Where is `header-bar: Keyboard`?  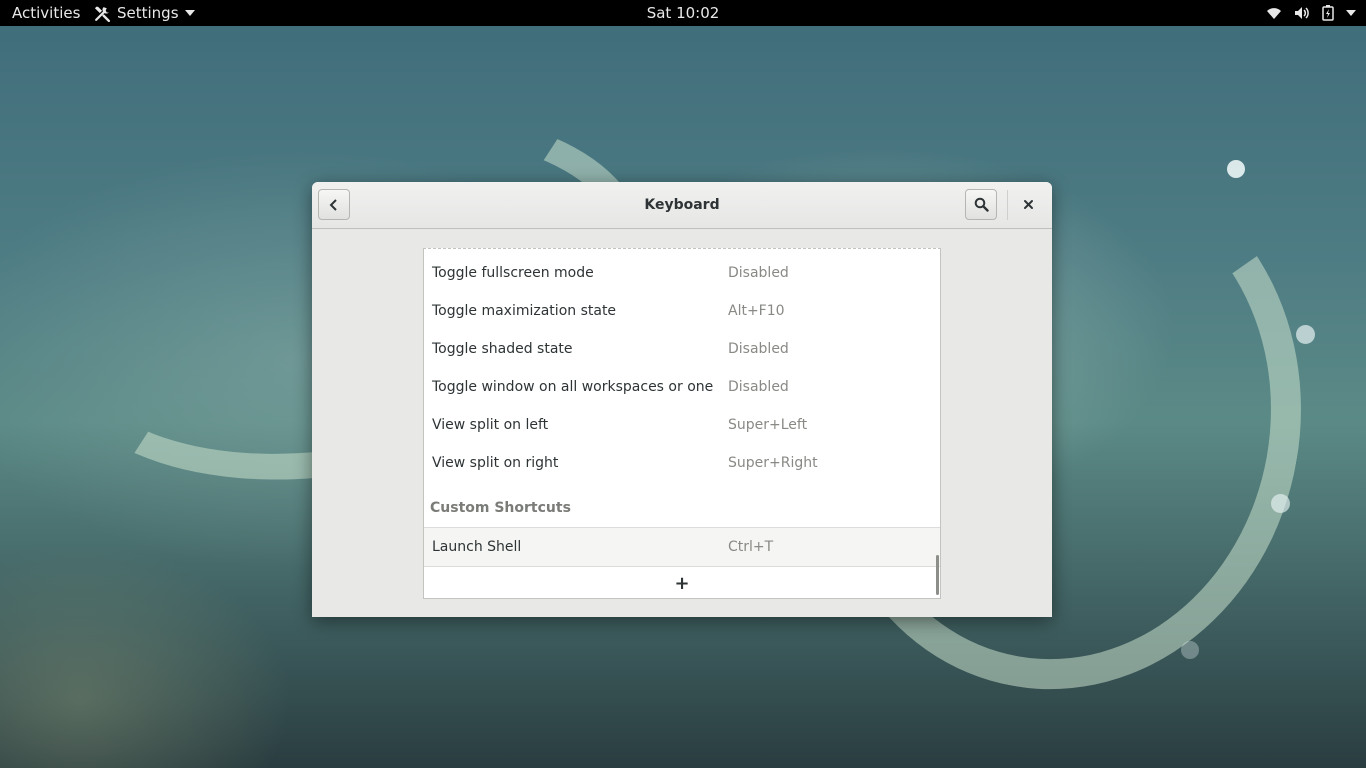
header-bar: Keyboard is located at coordinates (682, 205).